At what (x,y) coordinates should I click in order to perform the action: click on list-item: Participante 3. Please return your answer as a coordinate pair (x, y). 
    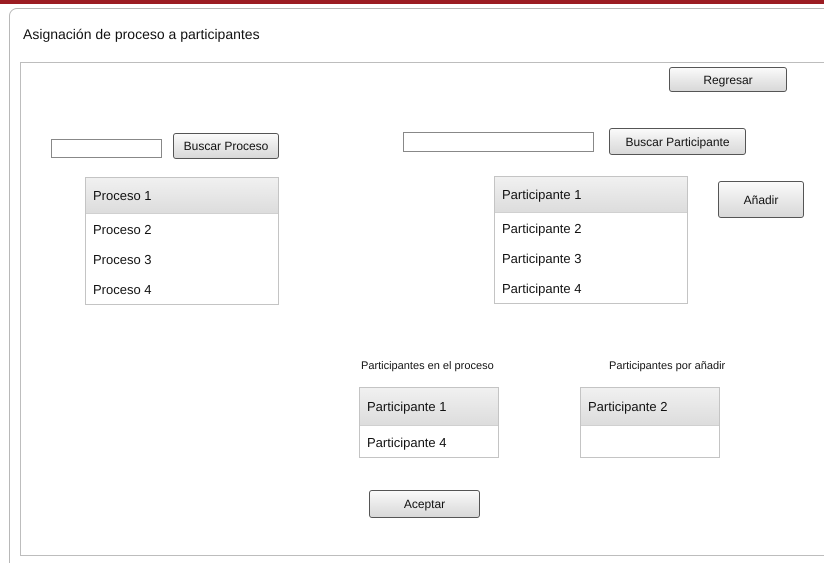
    Looking at the image, I should click on (591, 258).